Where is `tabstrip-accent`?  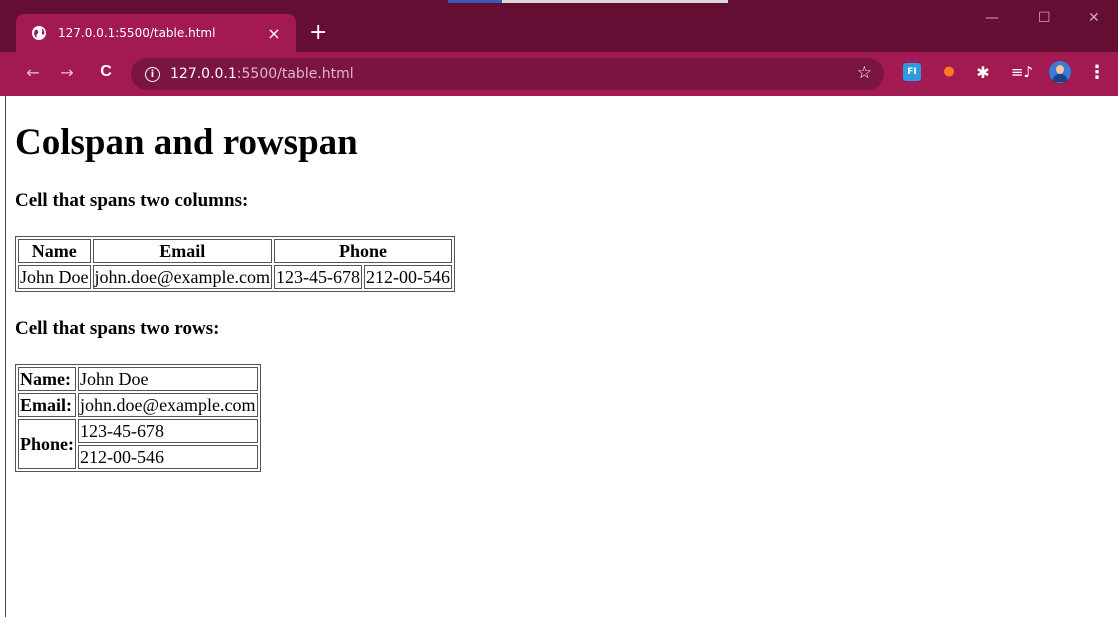 tabstrip-accent is located at coordinates (475, 1).